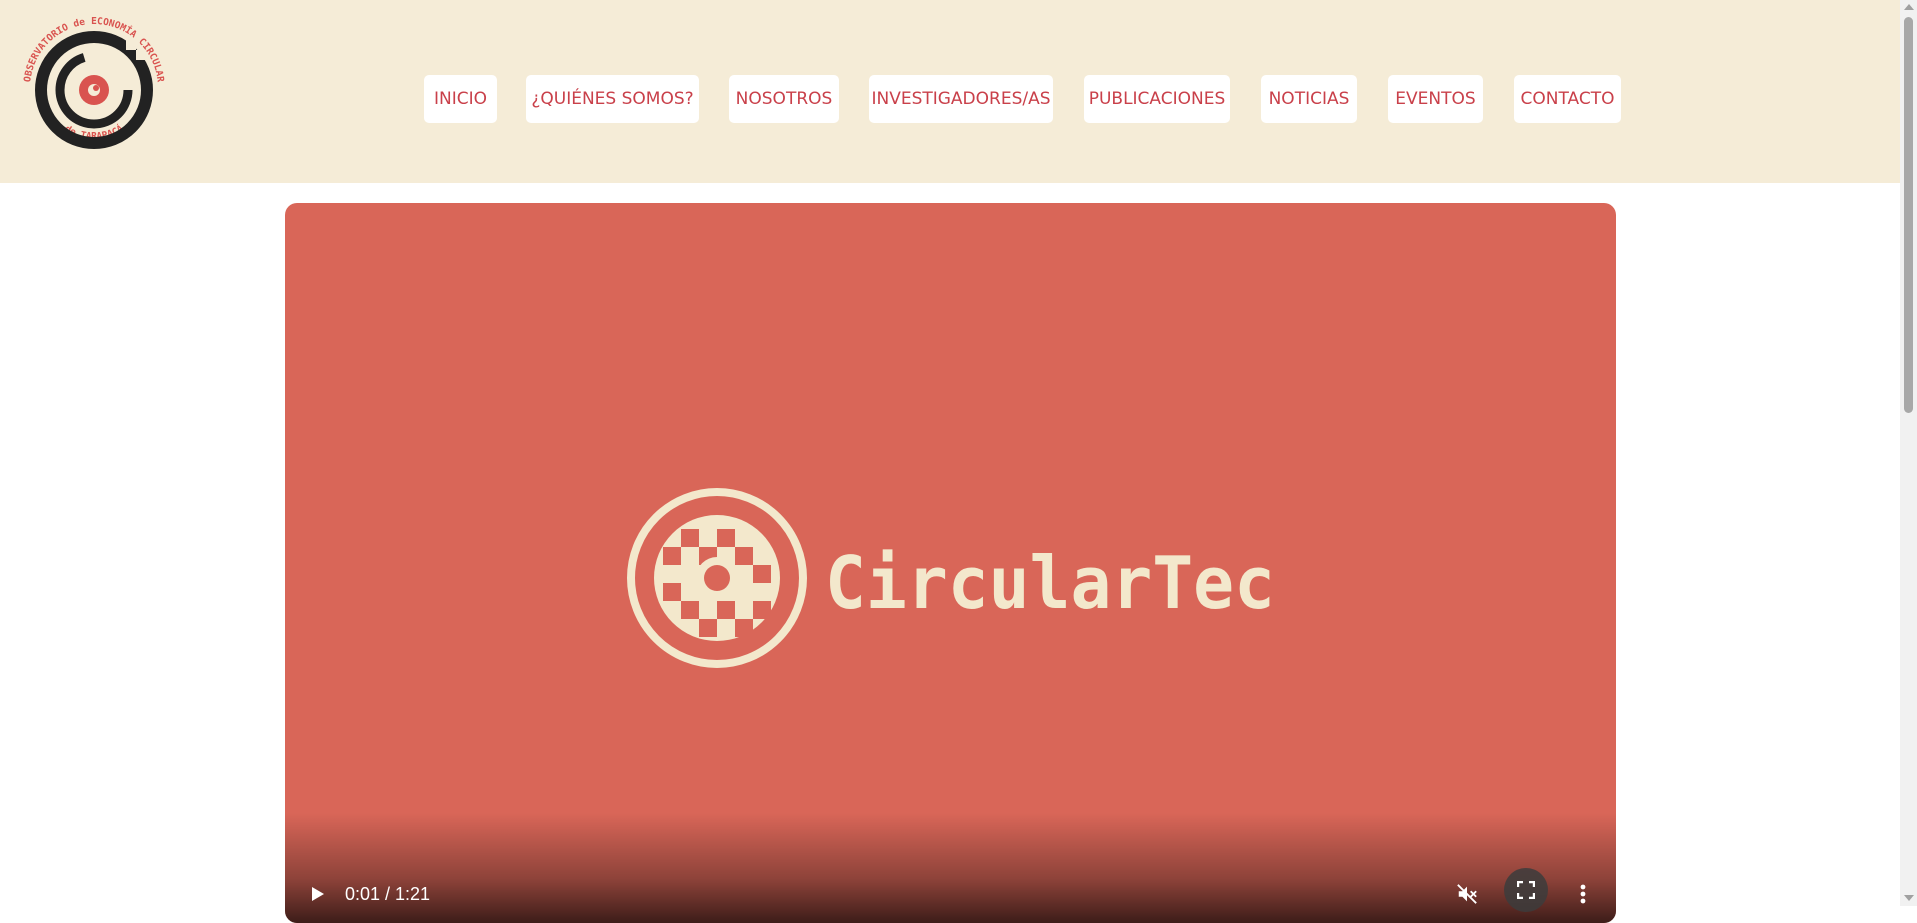 Image resolution: width=1917 pixels, height=923 pixels. Describe the element at coordinates (950, 868) in the screenshot. I see `controls-overlay` at that location.